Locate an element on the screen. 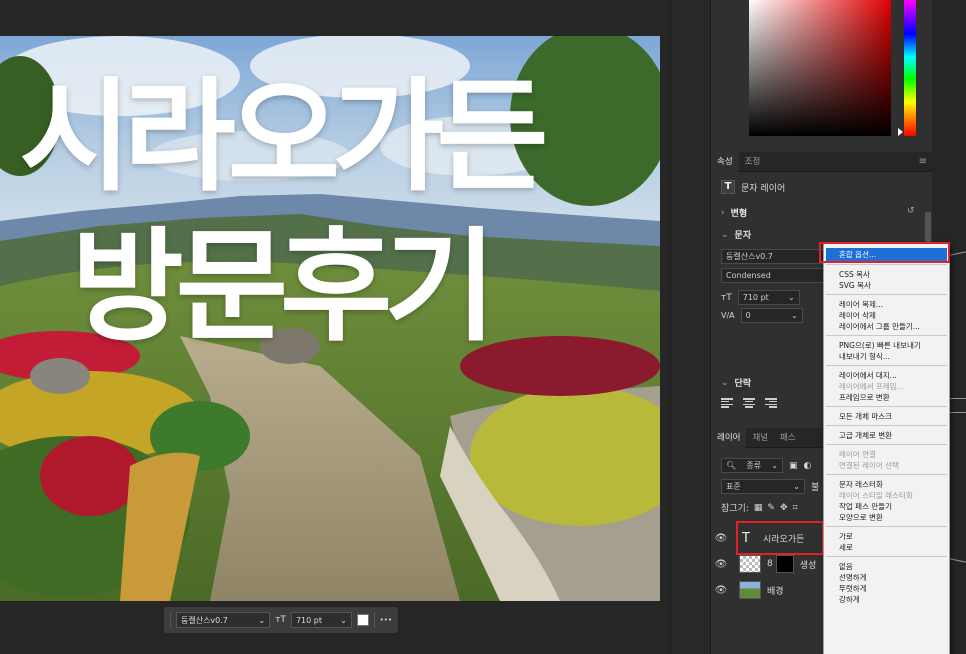 Image resolution: width=966 pixels, height=654 pixels. toolbar-font-value: 둥켈산스v0.7 is located at coordinates (204, 620).